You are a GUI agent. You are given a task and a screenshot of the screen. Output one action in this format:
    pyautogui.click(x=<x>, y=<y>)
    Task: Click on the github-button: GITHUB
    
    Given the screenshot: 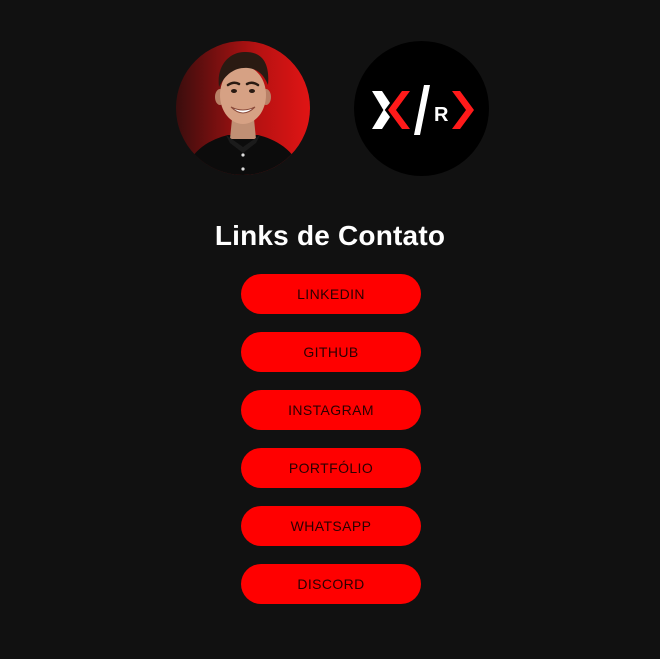 What is the action you would take?
    pyautogui.click(x=331, y=352)
    